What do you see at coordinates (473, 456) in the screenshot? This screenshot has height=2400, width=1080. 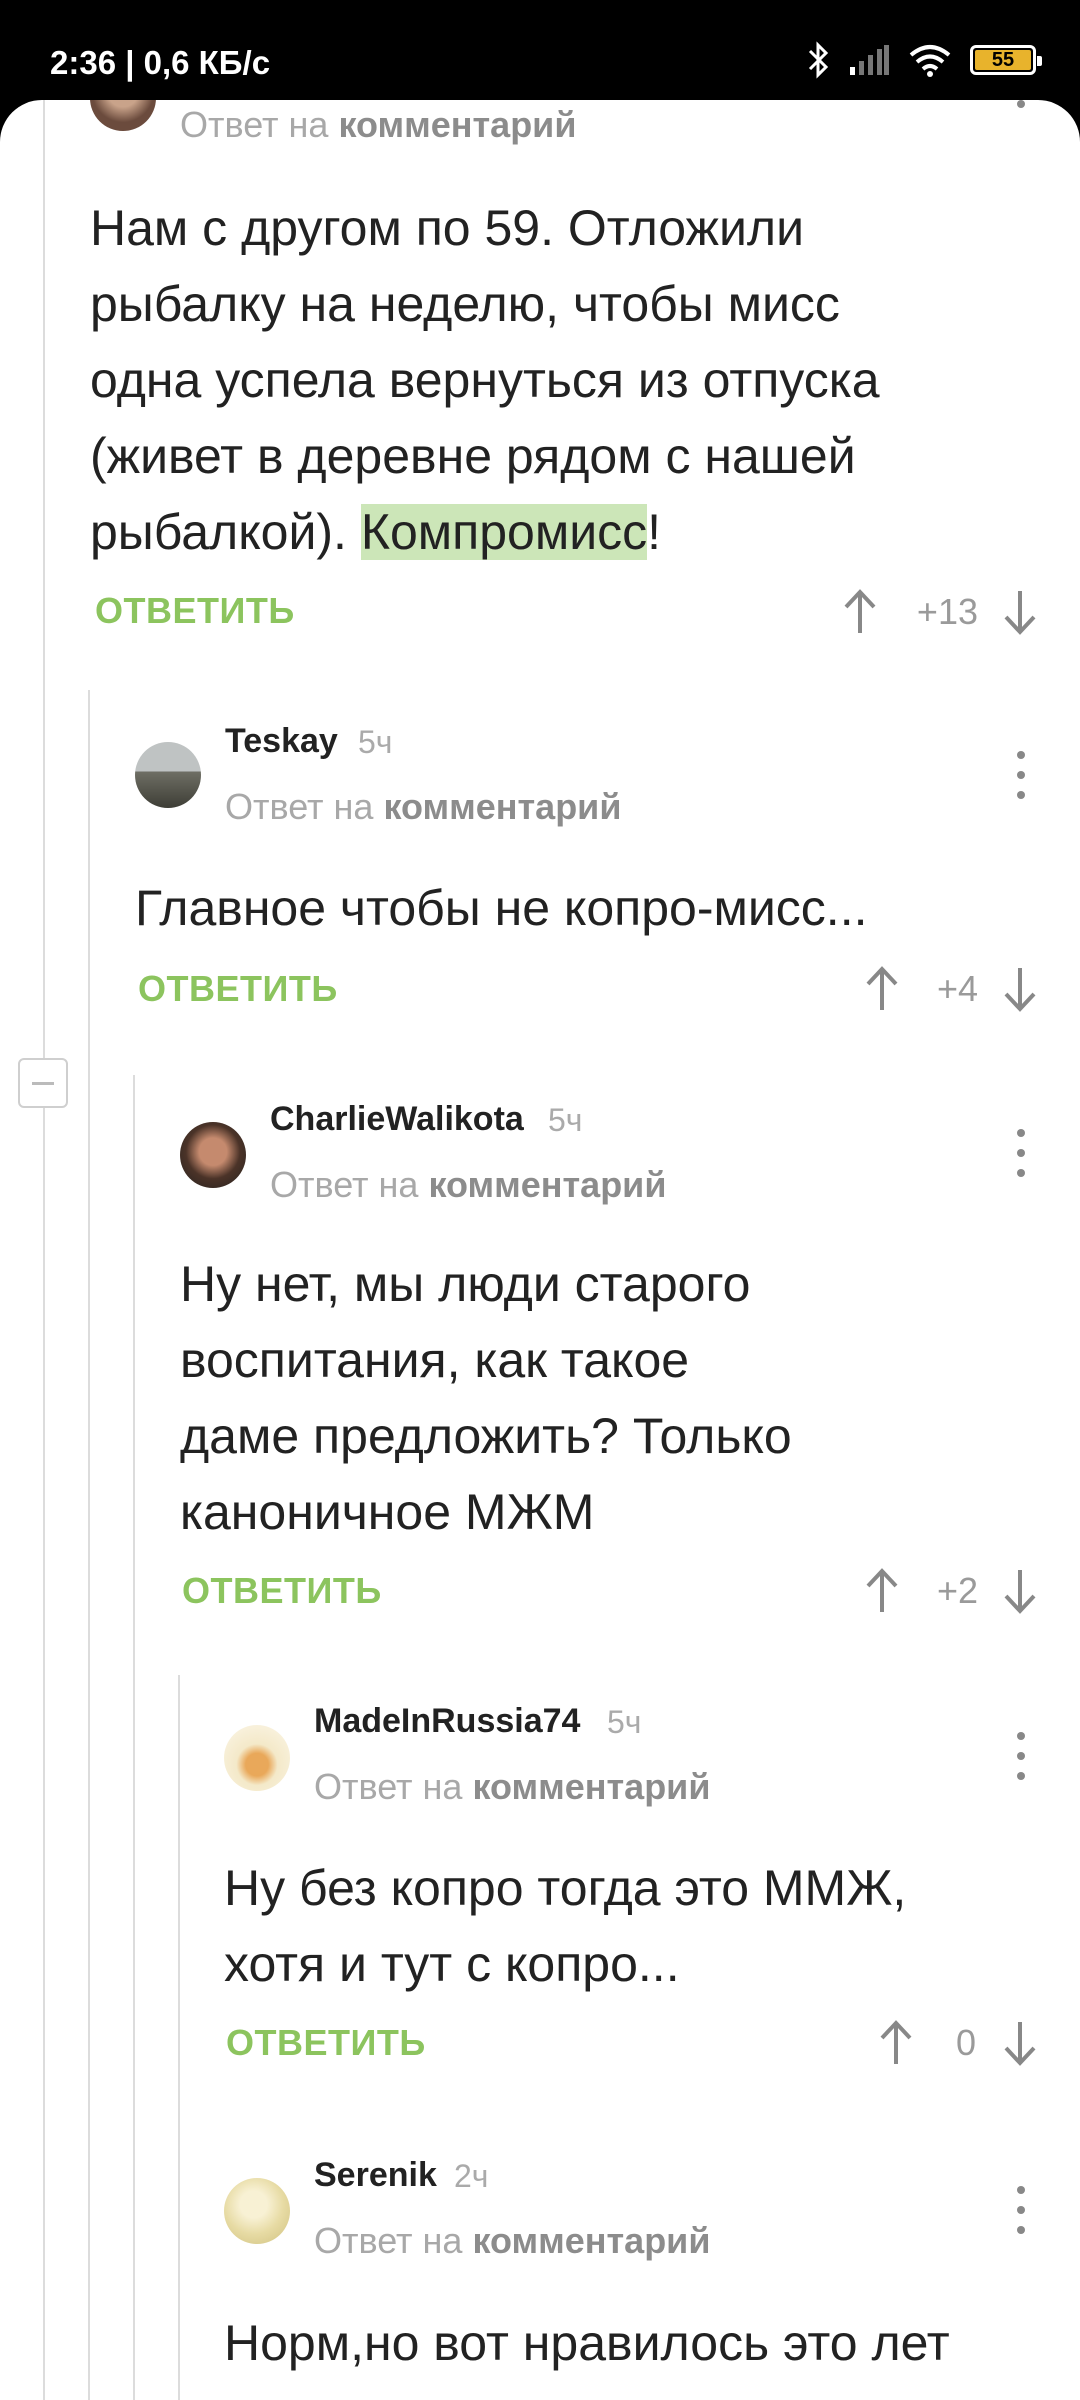 I see `text-line: (живет в деревне рядом с нашей` at bounding box center [473, 456].